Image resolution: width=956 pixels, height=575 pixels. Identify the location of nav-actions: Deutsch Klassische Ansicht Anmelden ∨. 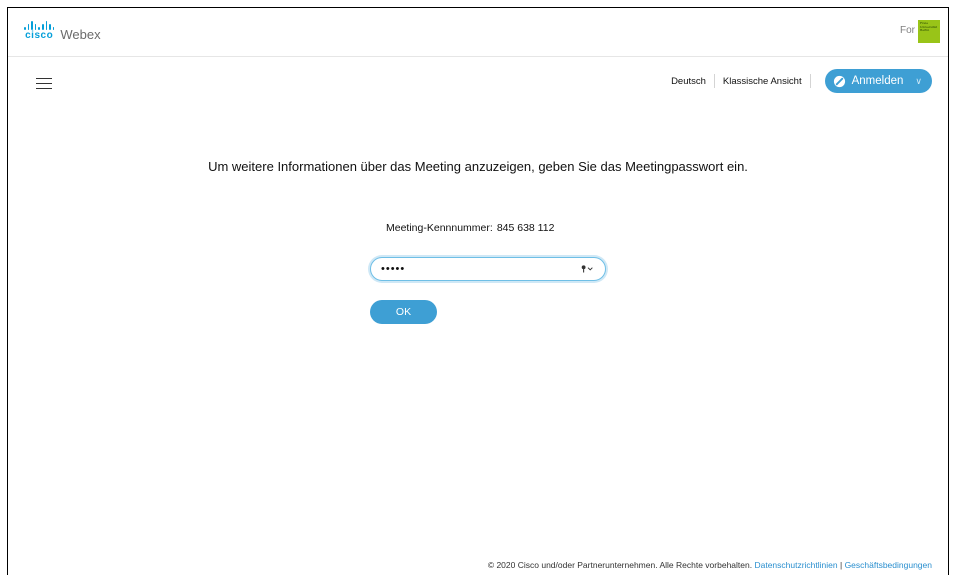
(801, 81).